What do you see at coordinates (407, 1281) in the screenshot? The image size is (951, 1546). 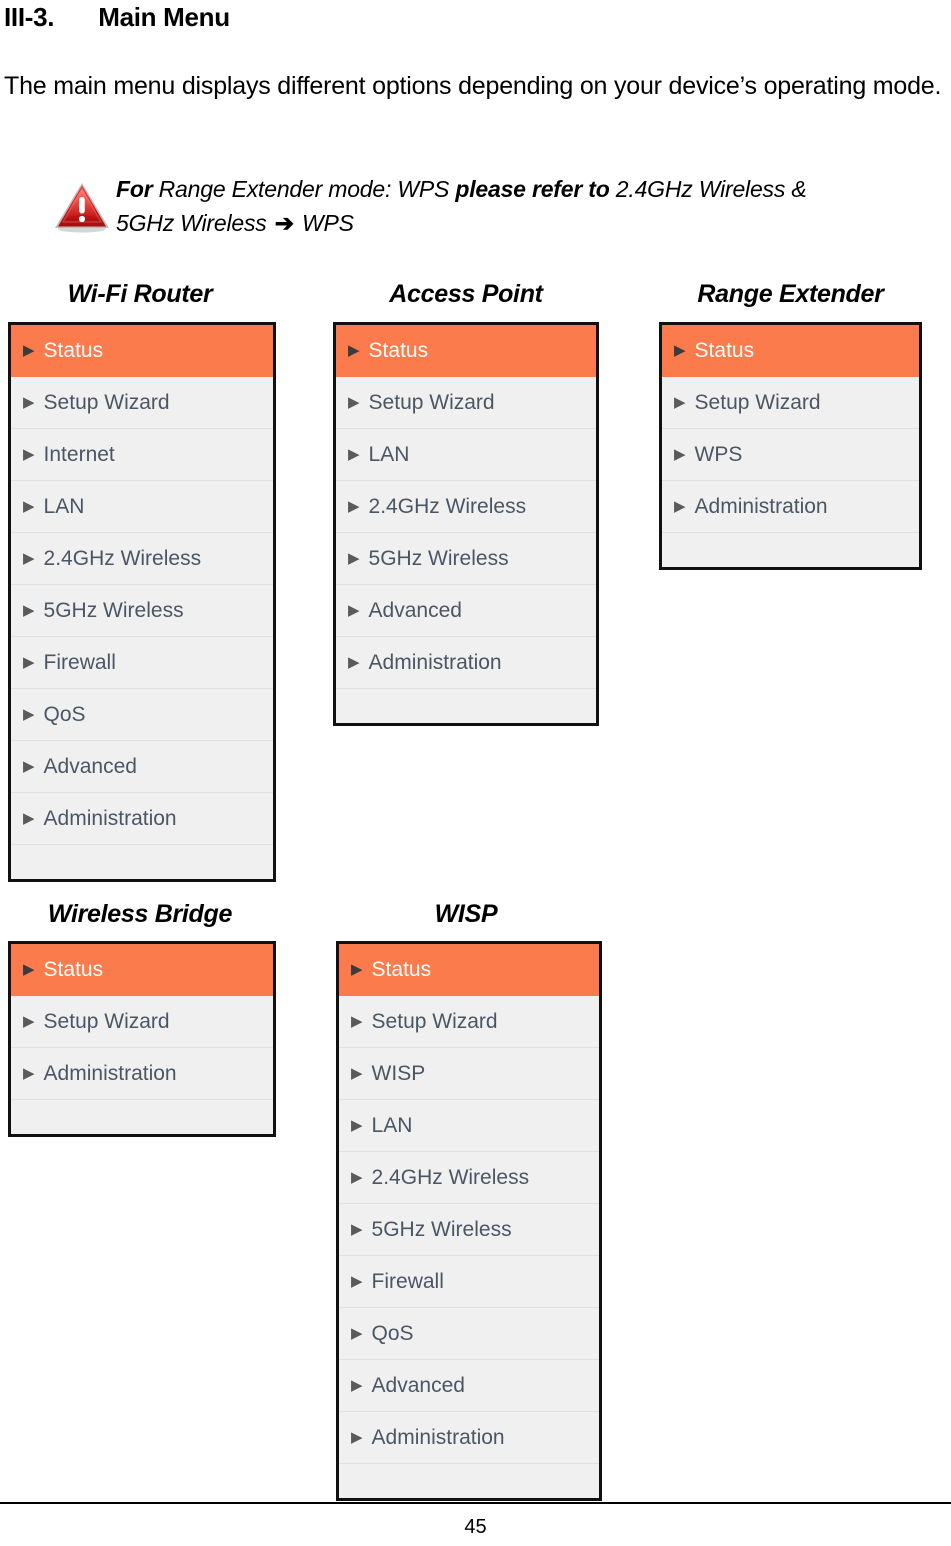 I see `menu-item-label: Firewall` at bounding box center [407, 1281].